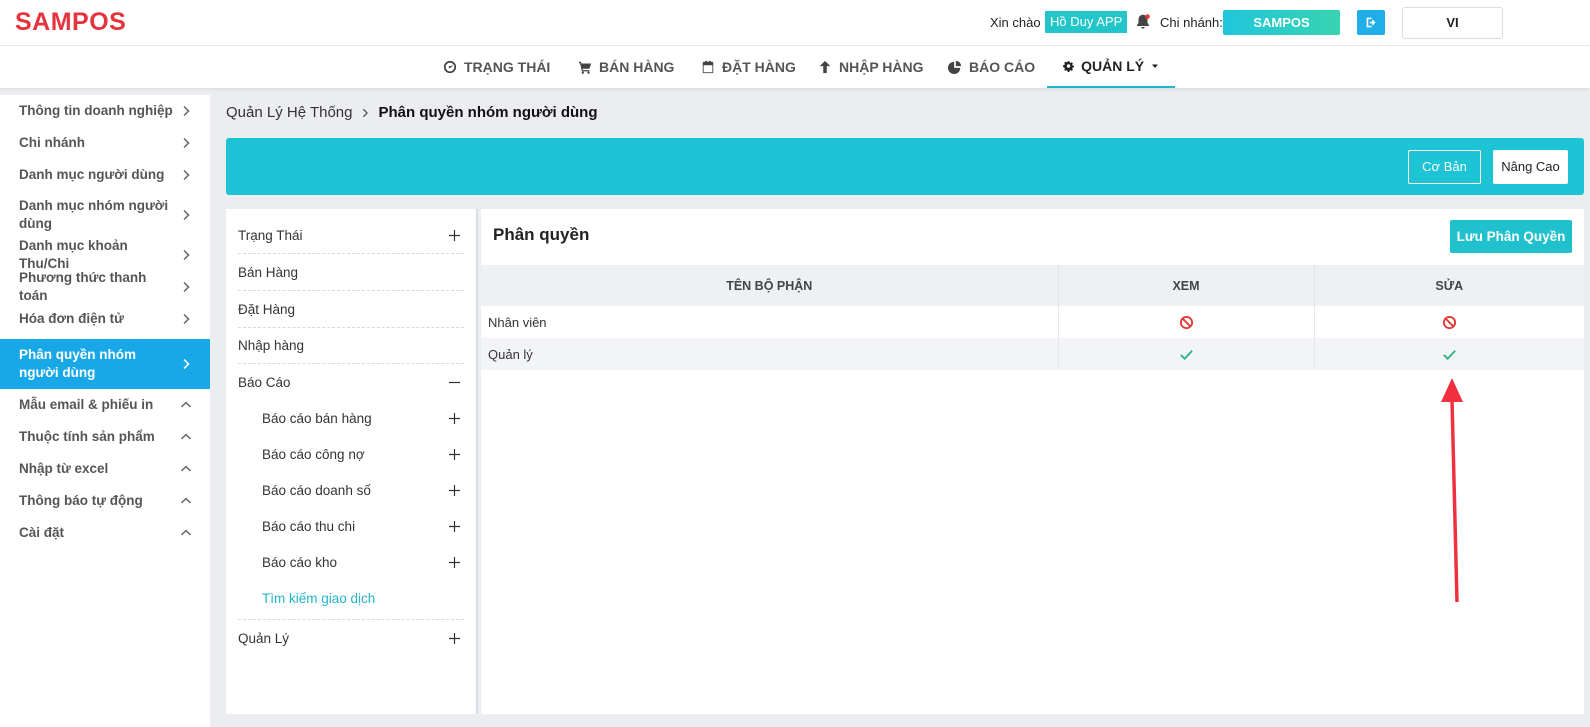 This screenshot has width=1590, height=727. Describe the element at coordinates (363, 418) in the screenshot. I see `module-item-bao-cao-ban-hang: Báo cáo bán hàng` at that location.